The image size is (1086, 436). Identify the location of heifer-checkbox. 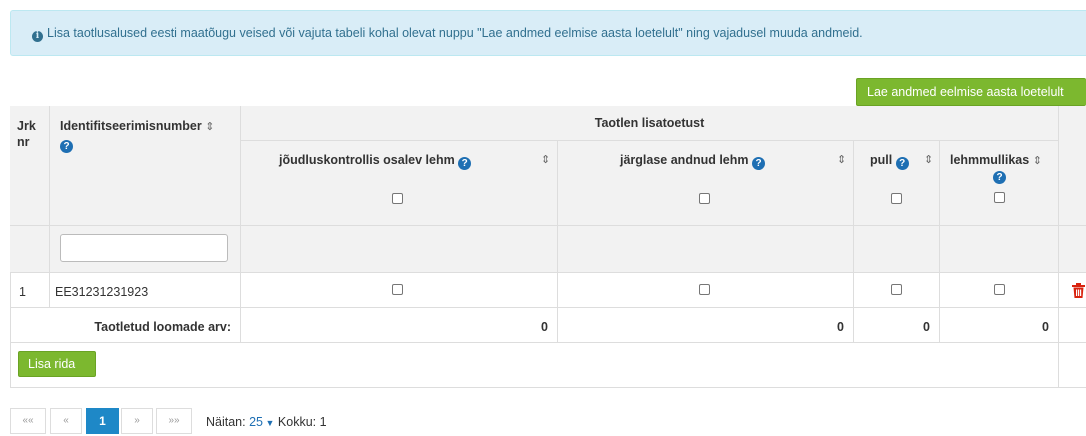
(999, 289).